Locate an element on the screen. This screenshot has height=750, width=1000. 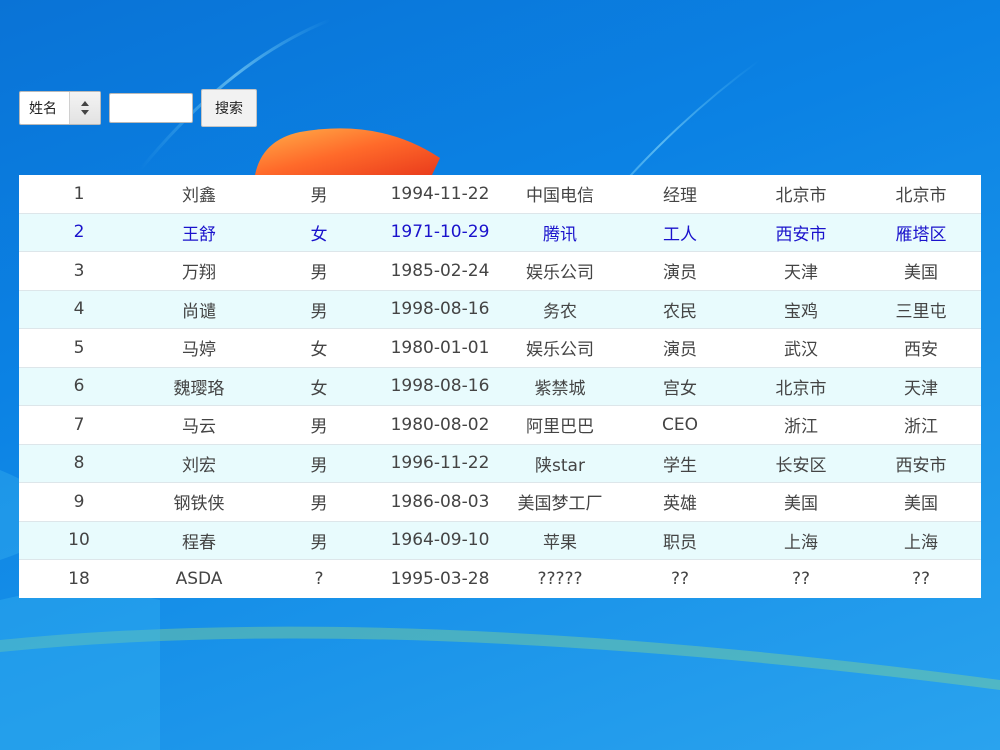
cell-job: 农民 is located at coordinates (680, 309).